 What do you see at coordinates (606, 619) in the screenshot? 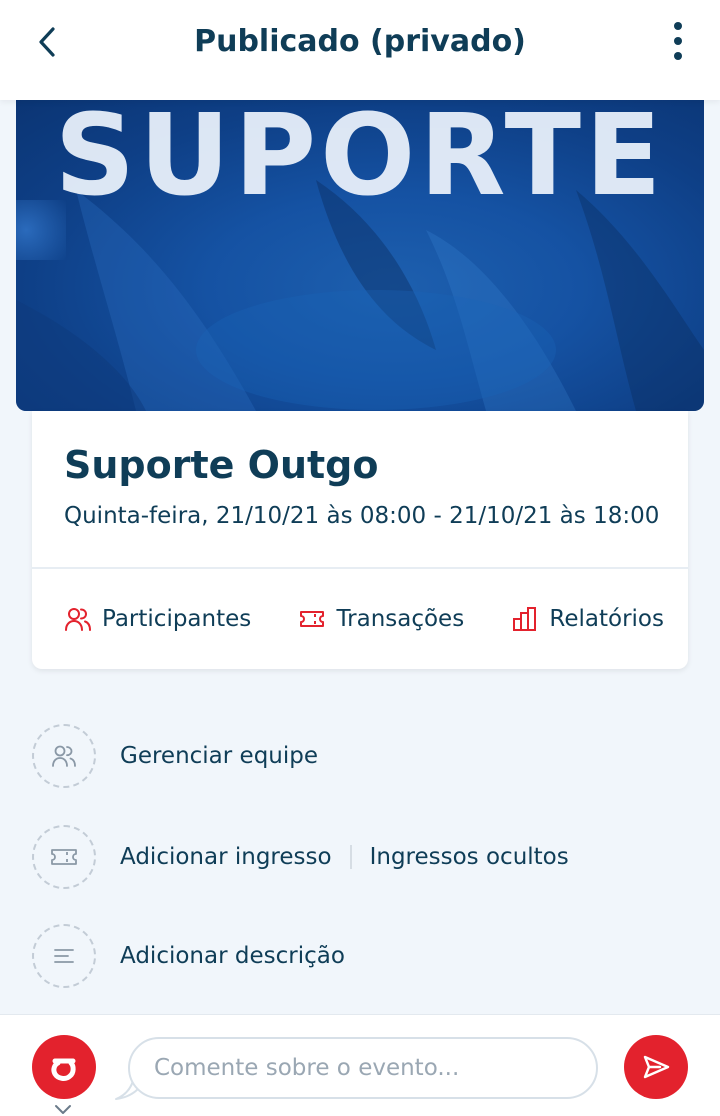
I see `reports-label: Relatórios` at bounding box center [606, 619].